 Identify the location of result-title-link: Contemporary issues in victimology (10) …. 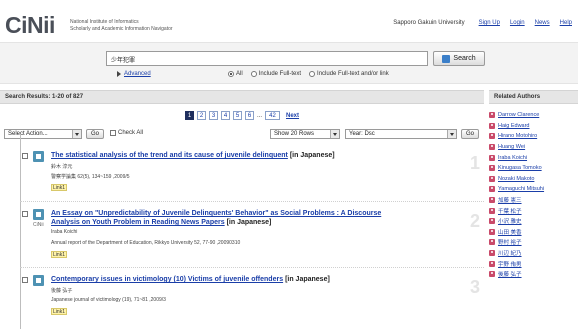
(167, 279).